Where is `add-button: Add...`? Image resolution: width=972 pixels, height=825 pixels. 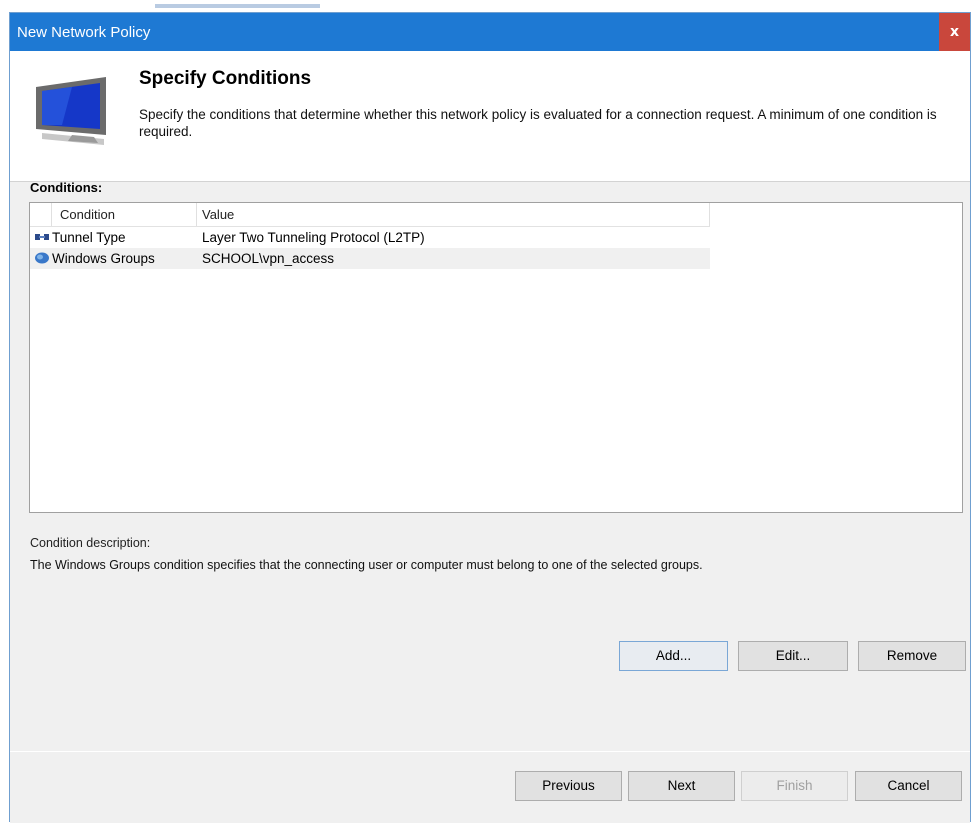
add-button: Add... is located at coordinates (673, 656).